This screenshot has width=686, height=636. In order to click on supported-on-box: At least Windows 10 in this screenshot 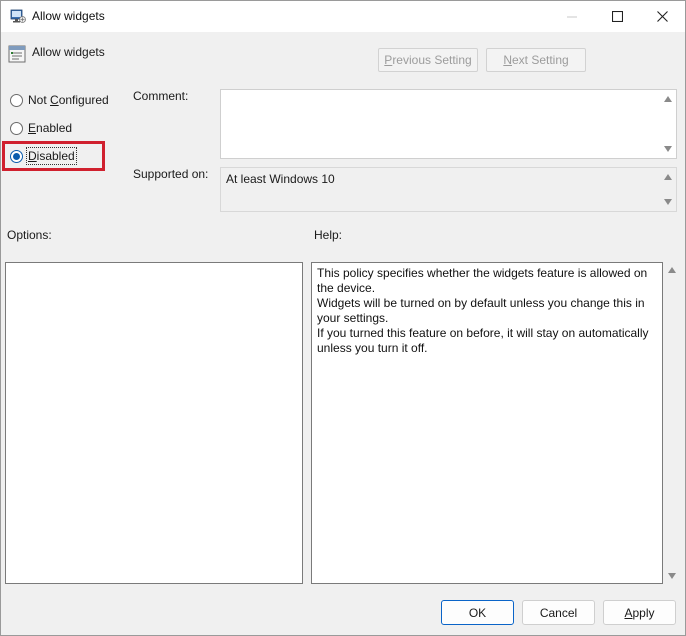, I will do `click(448, 189)`.